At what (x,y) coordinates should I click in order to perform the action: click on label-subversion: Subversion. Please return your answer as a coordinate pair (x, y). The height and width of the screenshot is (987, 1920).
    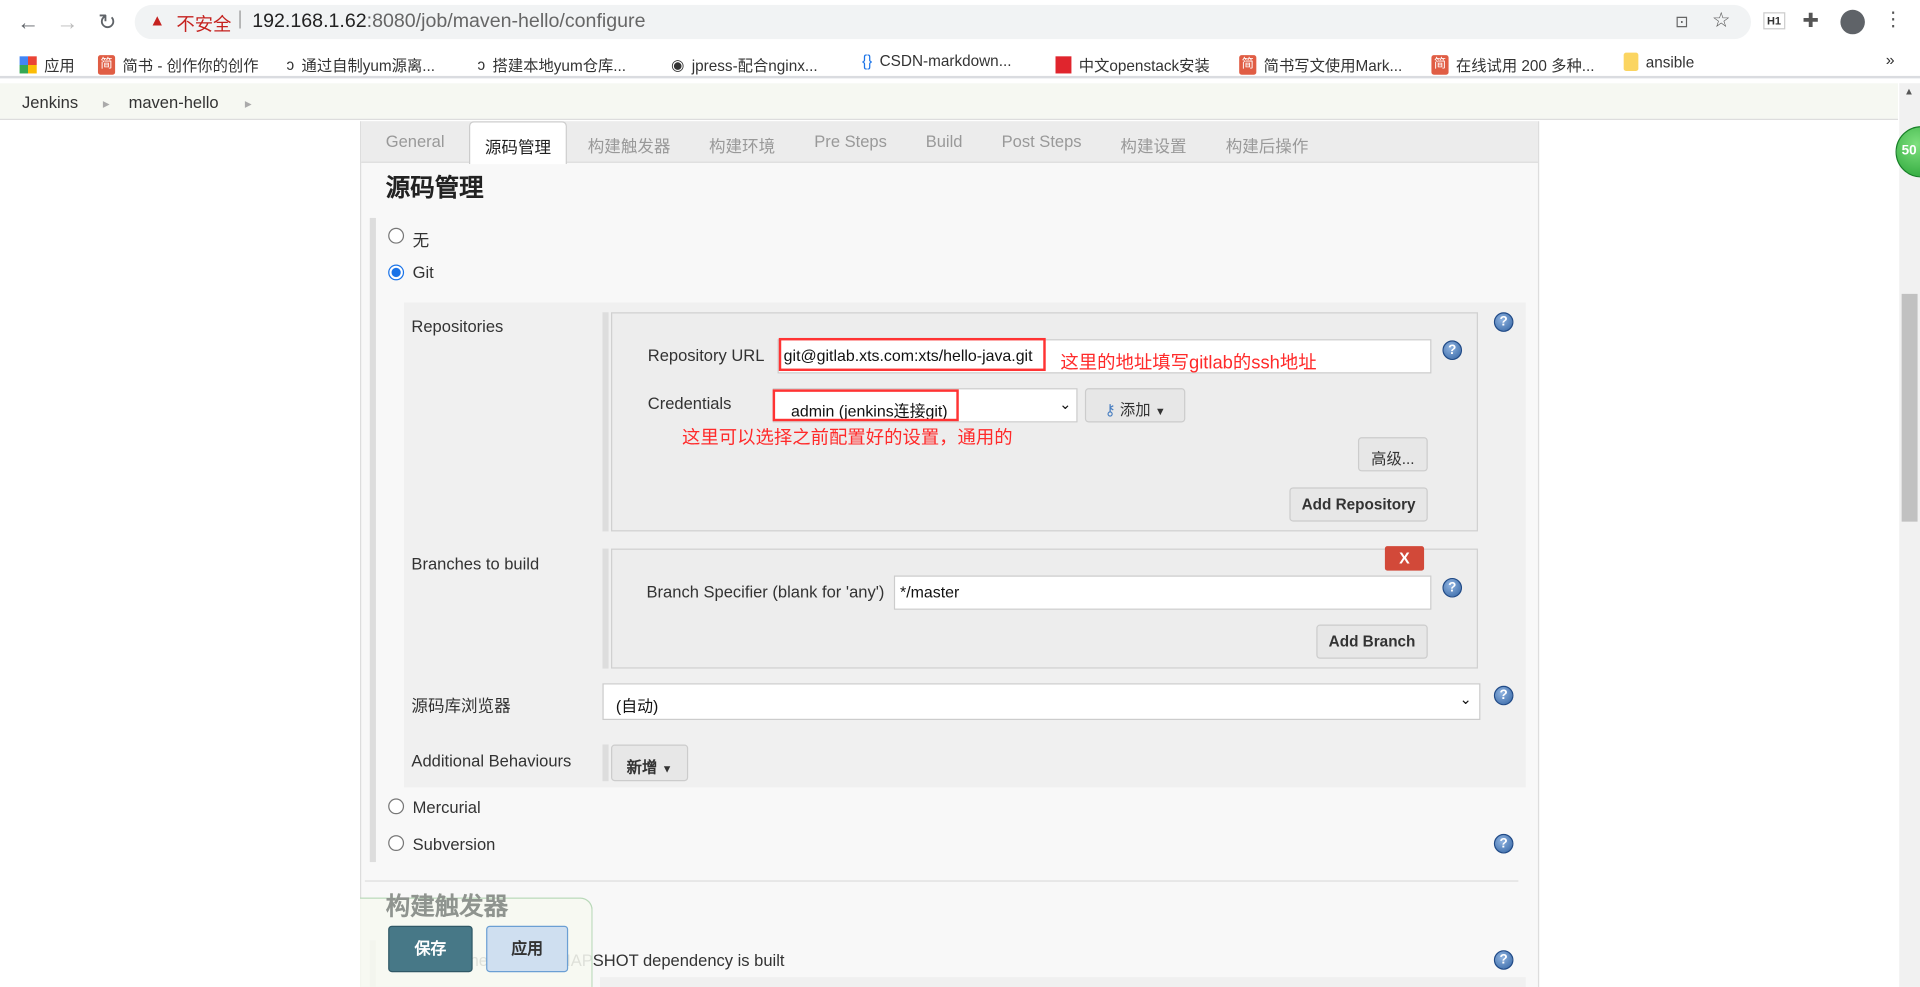
    Looking at the image, I should click on (454, 844).